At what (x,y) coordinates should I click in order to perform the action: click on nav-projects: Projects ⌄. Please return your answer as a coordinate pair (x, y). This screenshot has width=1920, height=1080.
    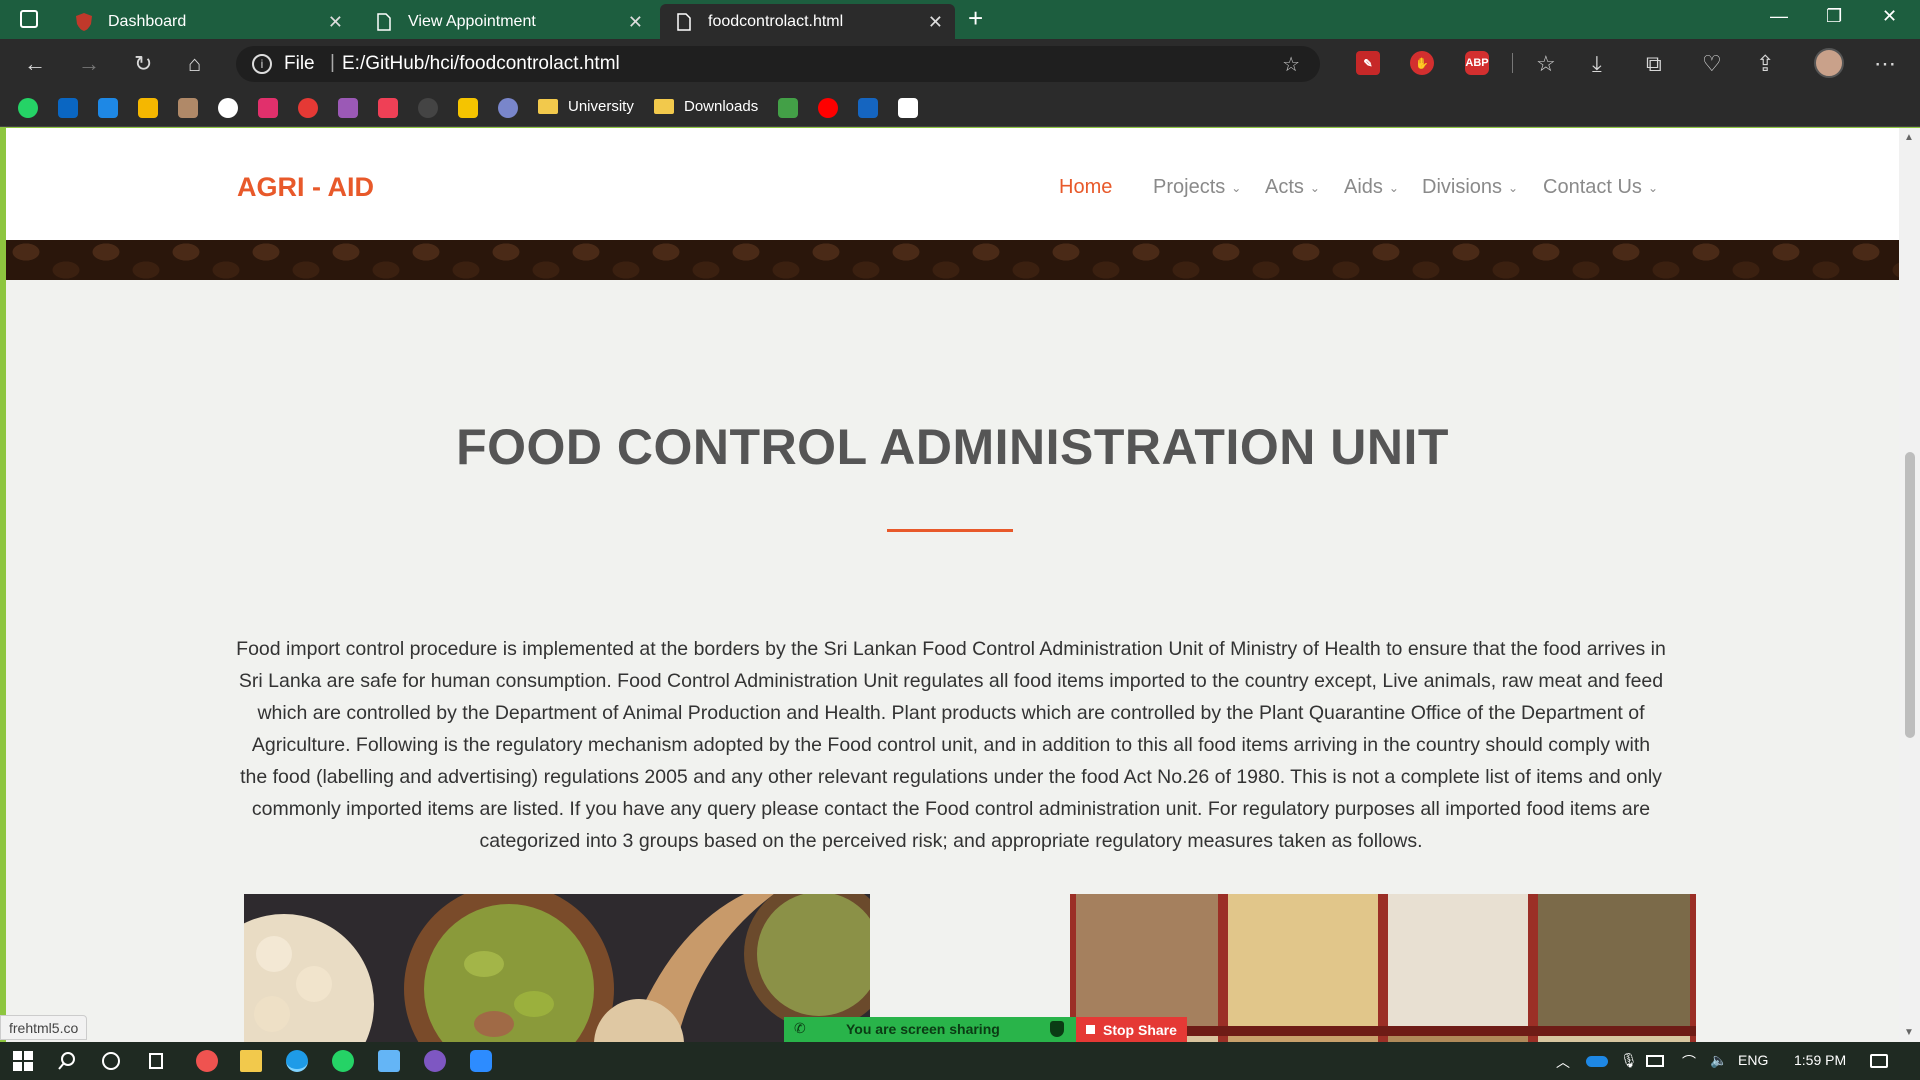
    Looking at the image, I should click on (1197, 187).